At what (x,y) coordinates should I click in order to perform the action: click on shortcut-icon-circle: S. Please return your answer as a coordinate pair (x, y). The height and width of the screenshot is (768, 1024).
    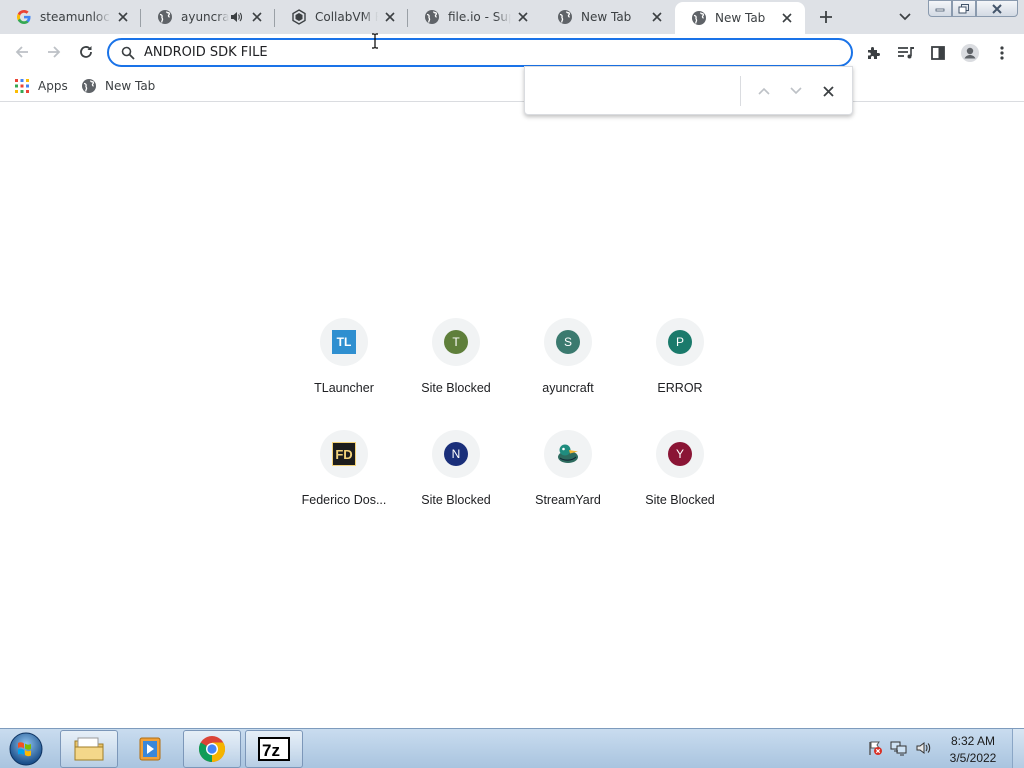
    Looking at the image, I should click on (568, 342).